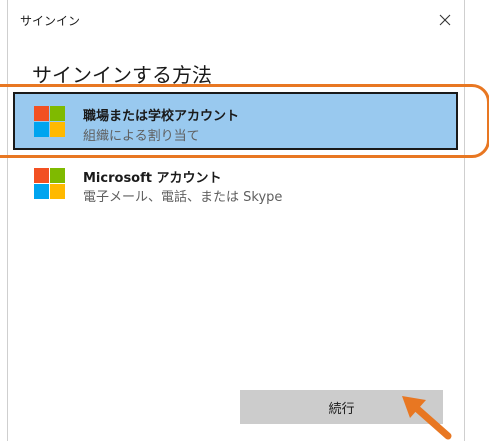 The image size is (489, 441). I want to click on option-work-school-account: 職場または学校アカウント 組織による割り当て, so click(235, 121).